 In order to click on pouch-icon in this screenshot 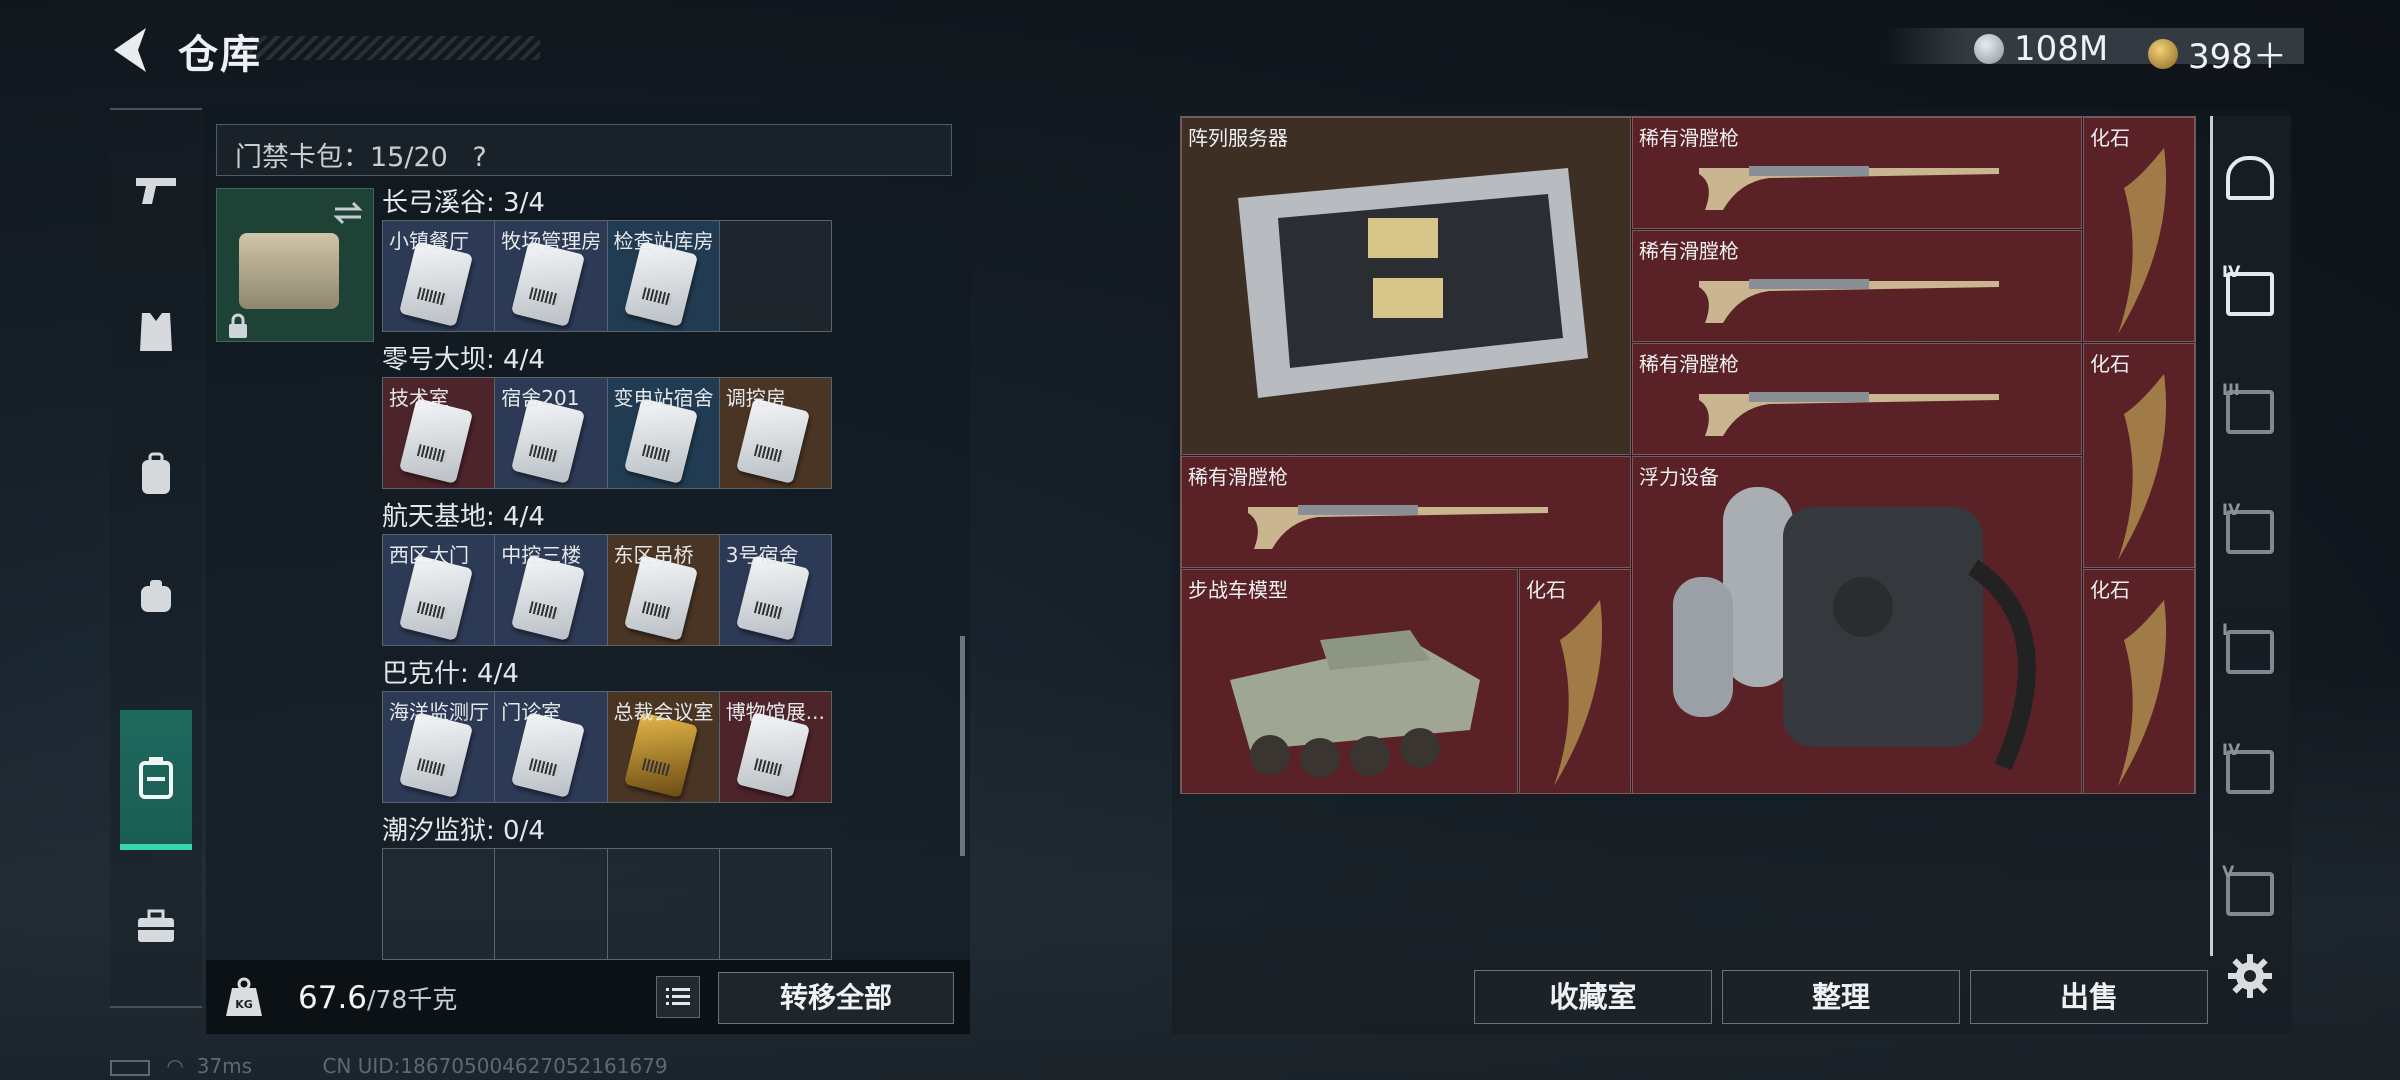, I will do `click(156, 596)`.